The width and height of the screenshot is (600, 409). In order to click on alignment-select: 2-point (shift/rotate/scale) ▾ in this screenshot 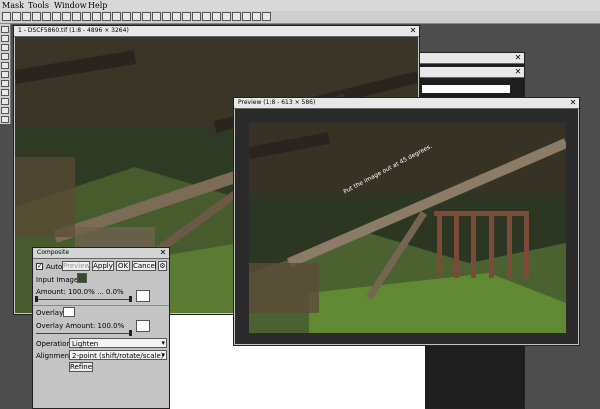, I will do `click(118, 355)`.